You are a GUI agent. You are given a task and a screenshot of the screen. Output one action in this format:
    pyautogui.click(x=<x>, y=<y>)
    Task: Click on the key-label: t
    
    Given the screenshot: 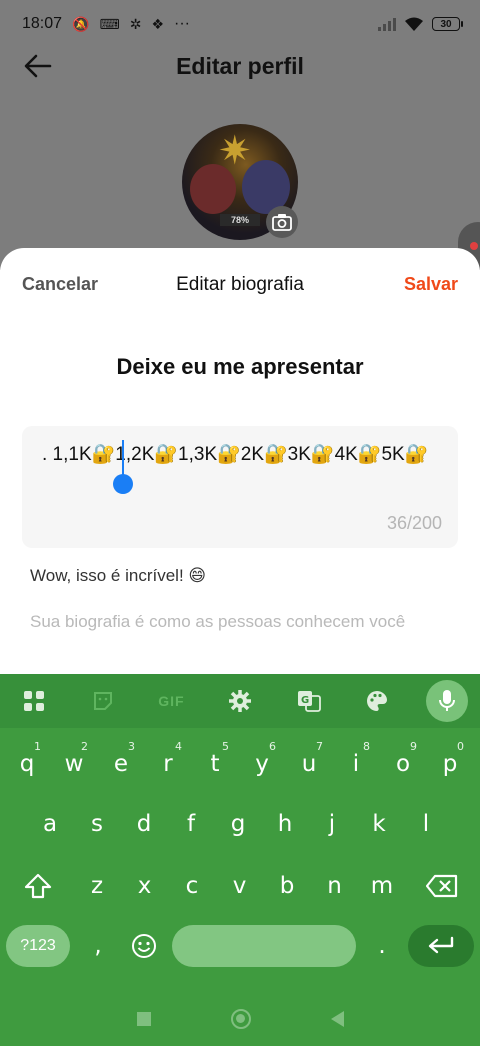 What is the action you would take?
    pyautogui.click(x=215, y=764)
    